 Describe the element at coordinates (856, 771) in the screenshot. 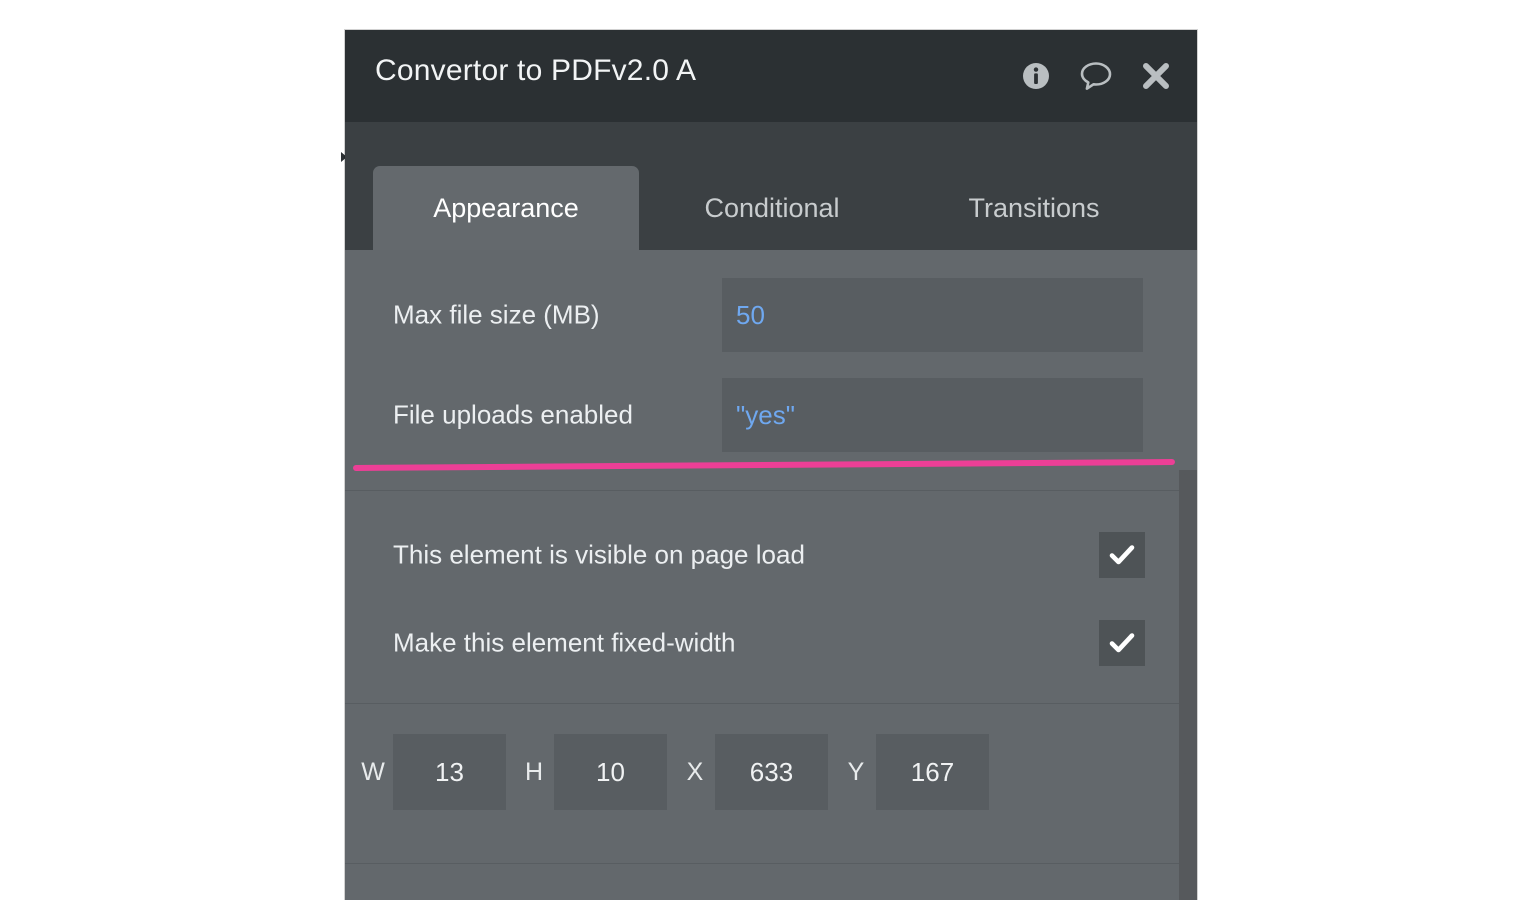

I see `y-label: Y` at that location.